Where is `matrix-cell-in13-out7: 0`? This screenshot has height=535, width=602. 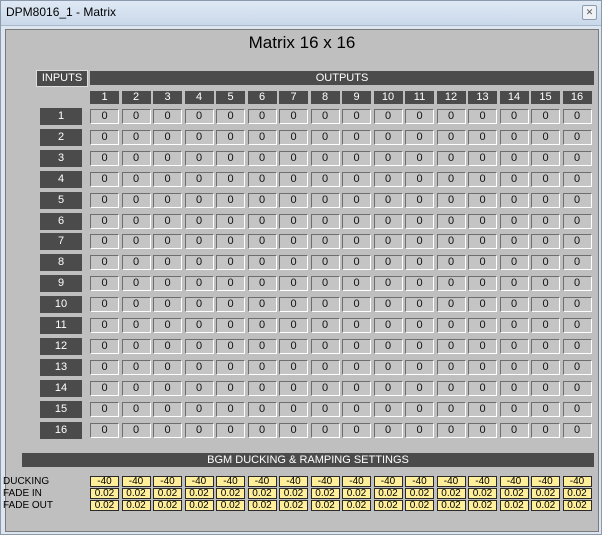
matrix-cell-in13-out7: 0 is located at coordinates (293, 367).